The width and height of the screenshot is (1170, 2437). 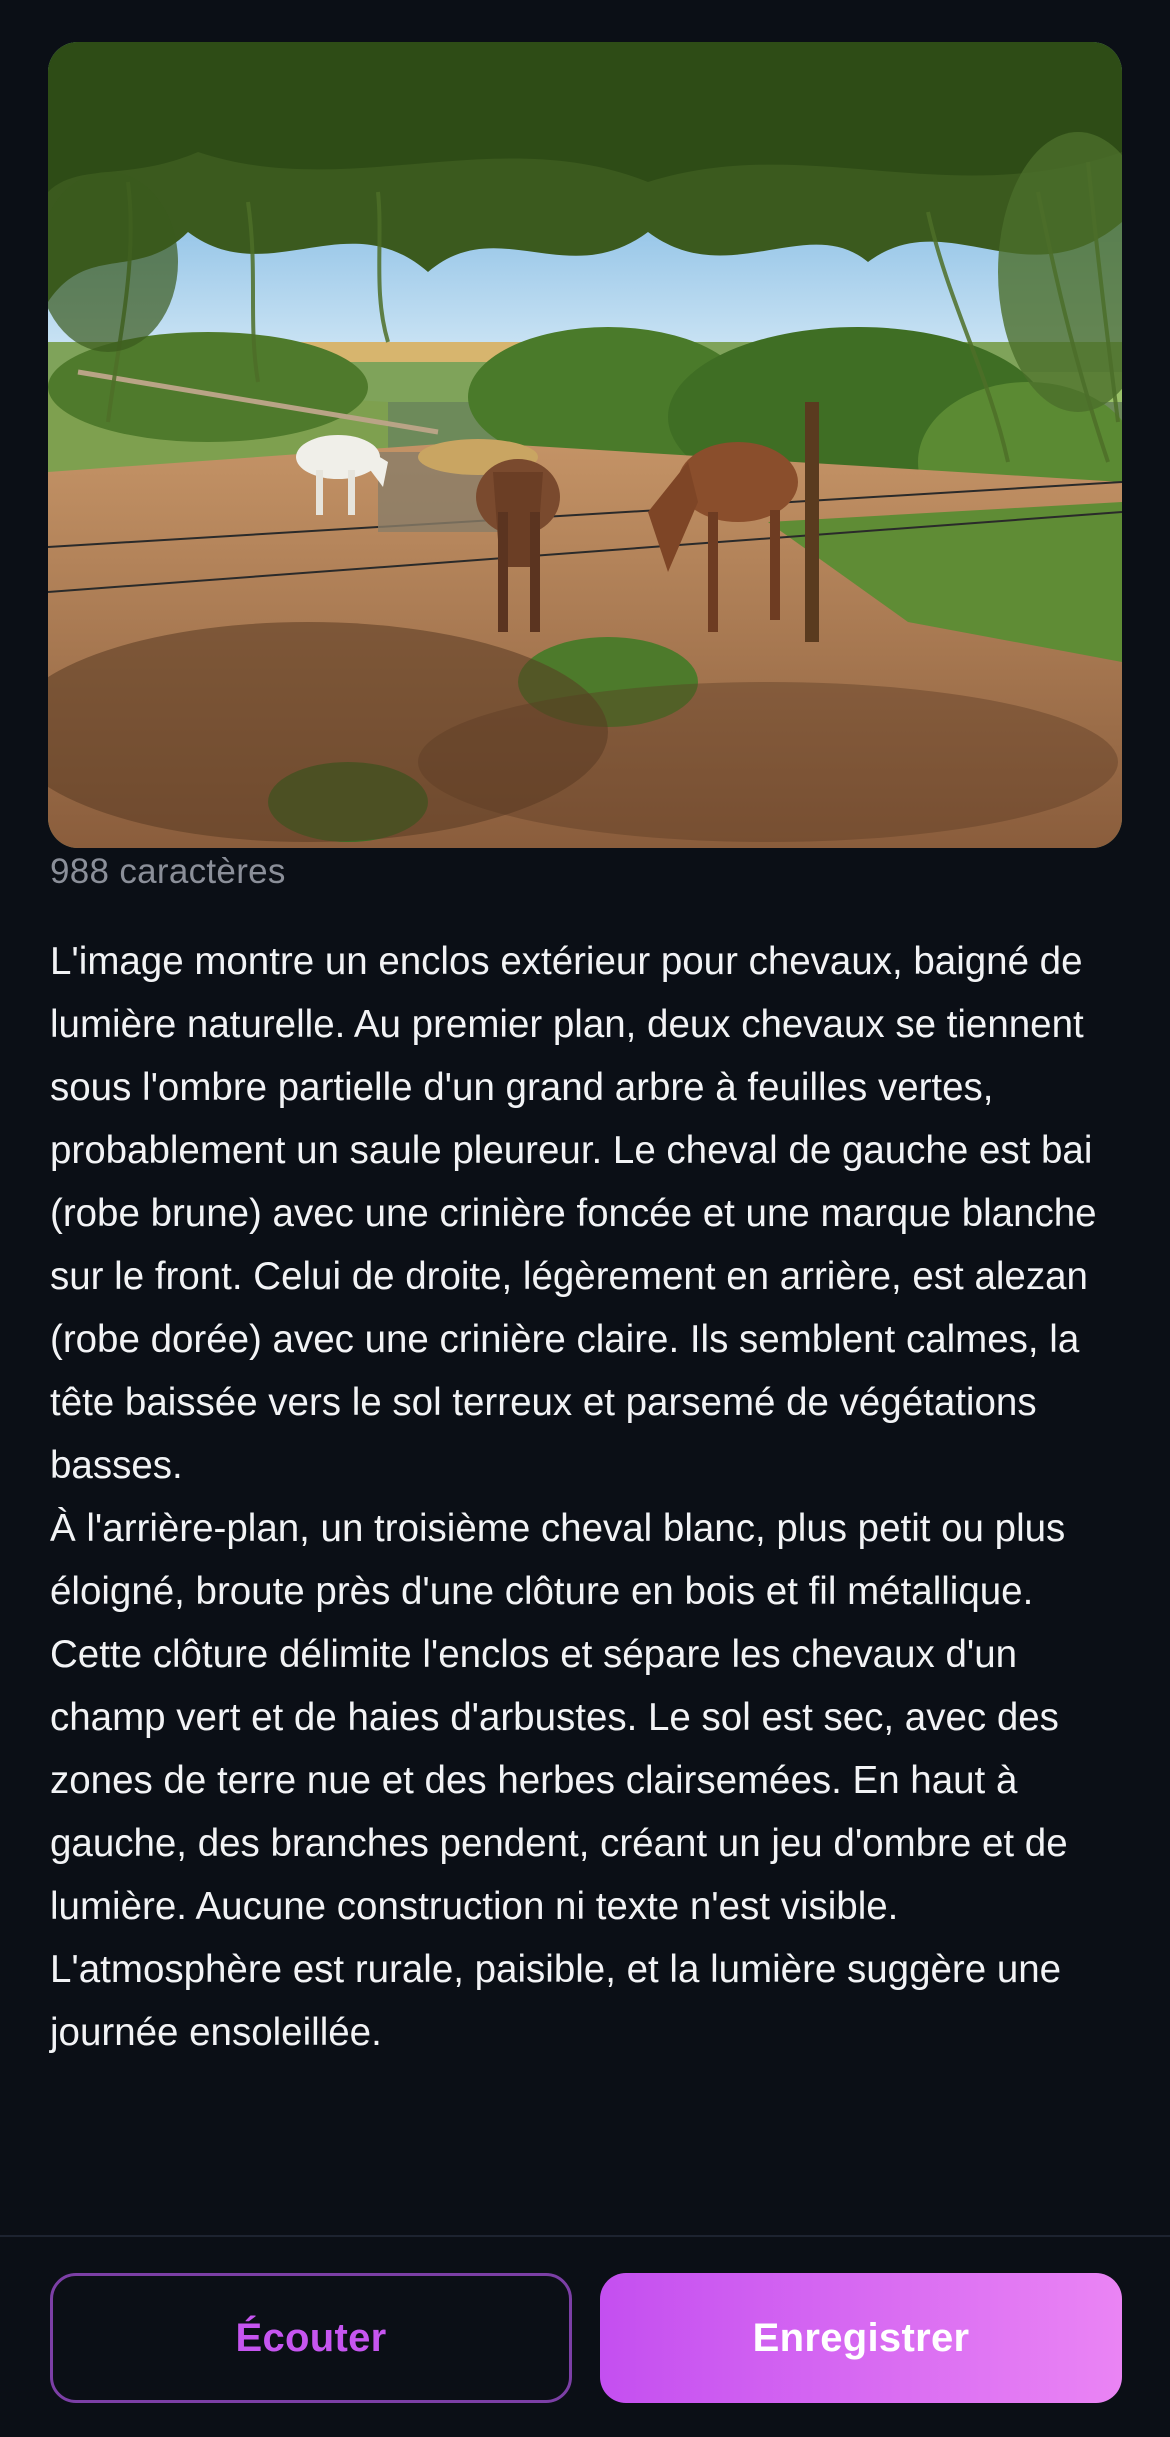 I want to click on bottom-action-bar: Écouter Enregistrer, so click(x=585, y=2336).